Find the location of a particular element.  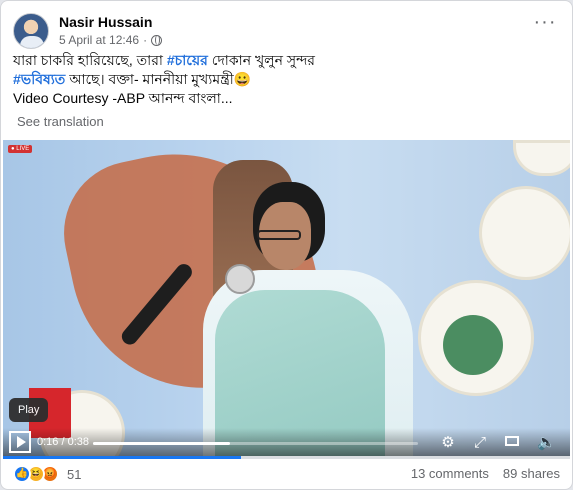

live-badge: ● LIVE is located at coordinates (20, 149).